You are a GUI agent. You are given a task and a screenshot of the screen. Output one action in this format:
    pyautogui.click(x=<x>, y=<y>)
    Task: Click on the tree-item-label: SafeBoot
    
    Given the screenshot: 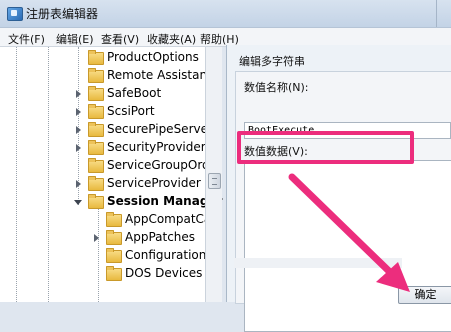 What is the action you would take?
    pyautogui.click(x=134, y=93)
    